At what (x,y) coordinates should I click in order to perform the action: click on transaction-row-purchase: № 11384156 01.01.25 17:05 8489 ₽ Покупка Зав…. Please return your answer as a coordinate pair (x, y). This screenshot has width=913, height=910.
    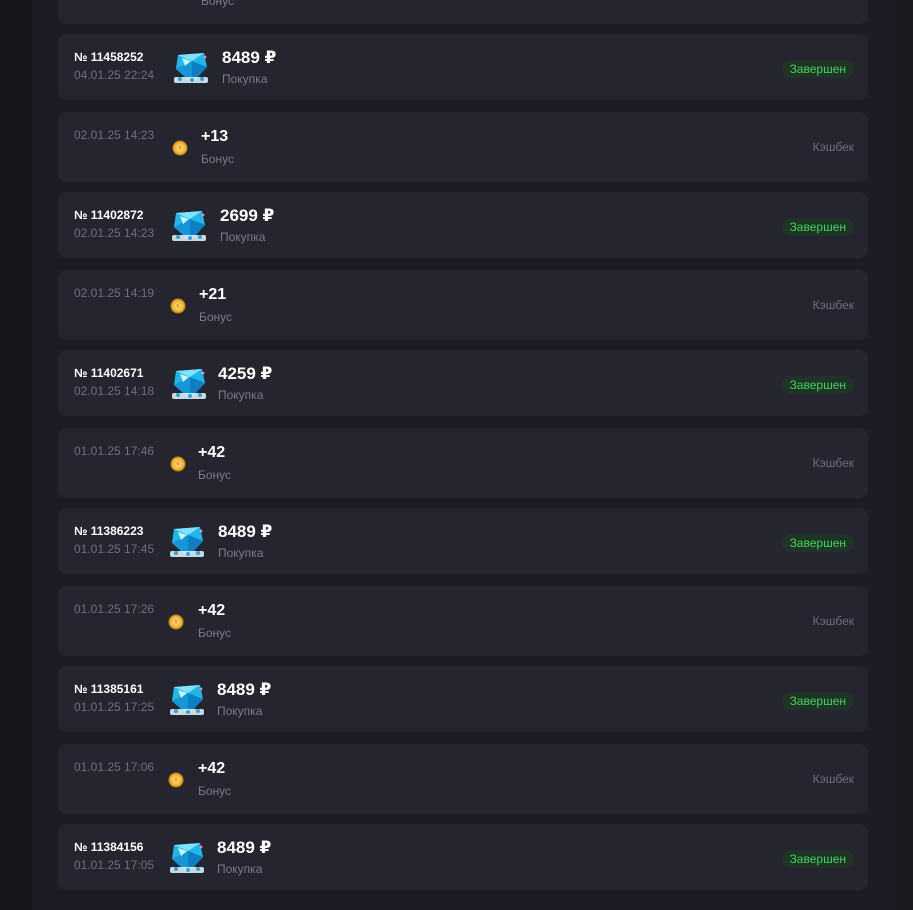
    Looking at the image, I should click on (463, 857).